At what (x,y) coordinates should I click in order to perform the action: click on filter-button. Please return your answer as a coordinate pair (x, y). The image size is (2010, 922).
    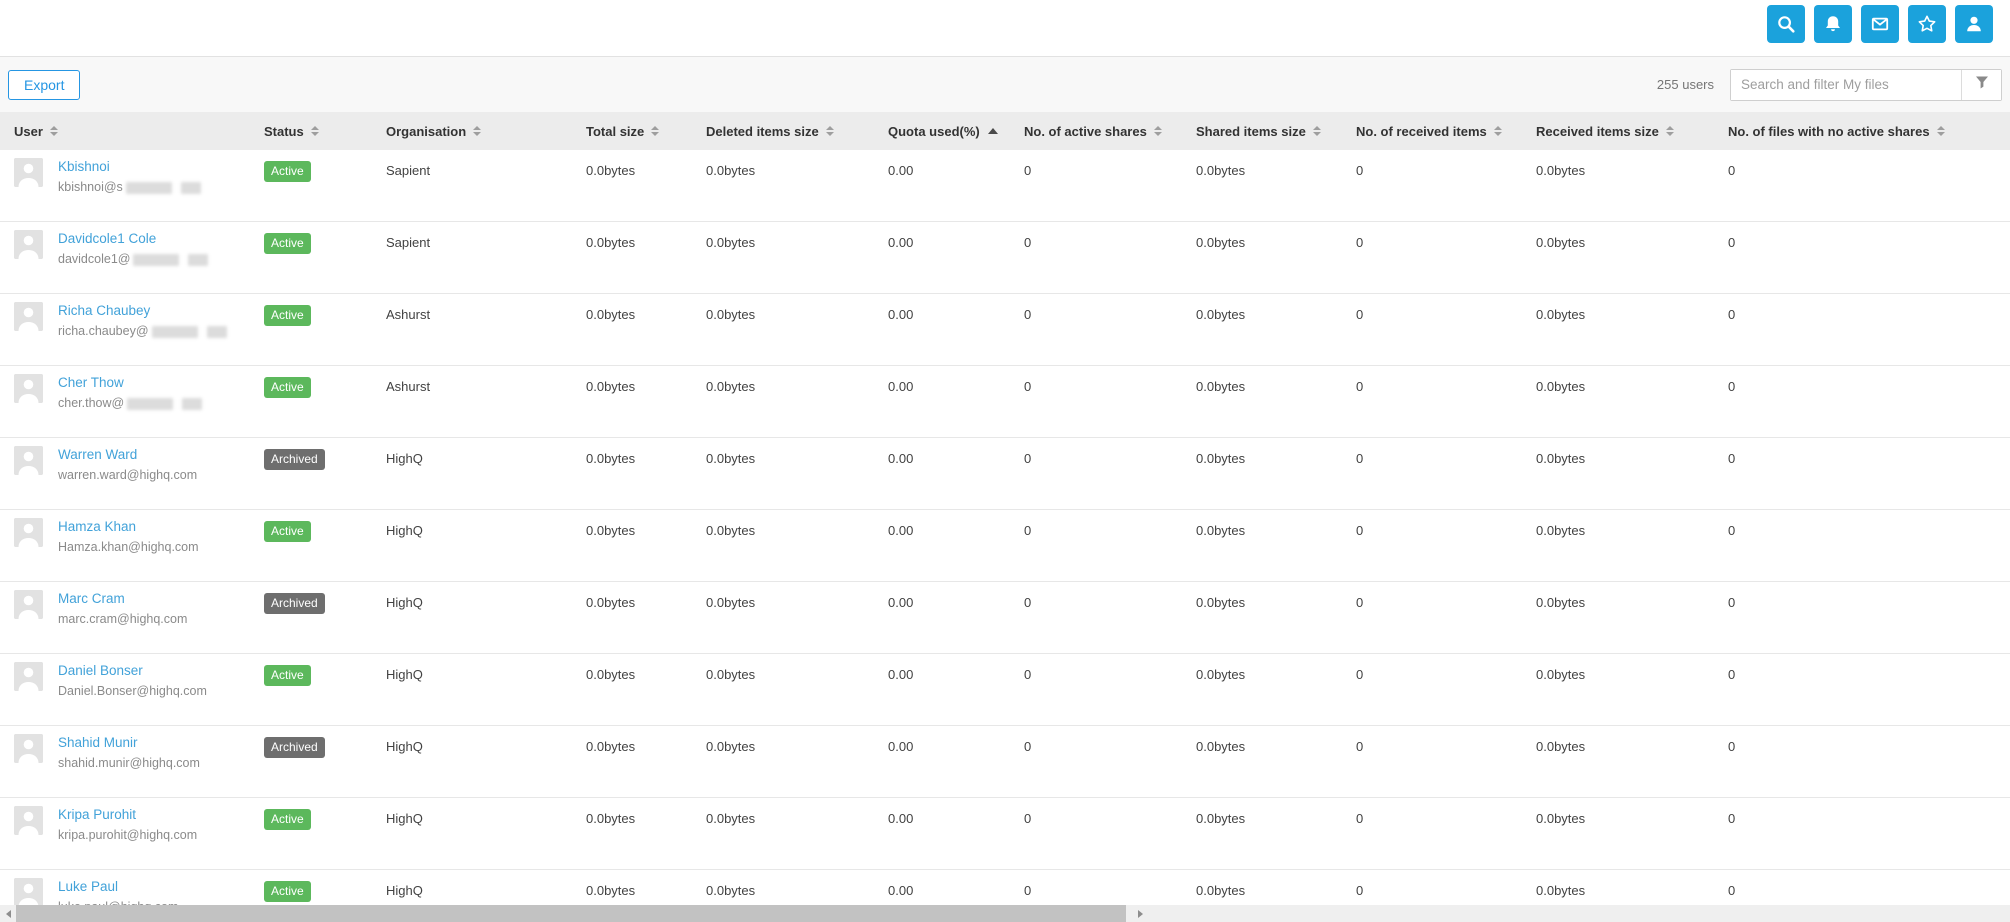
    Looking at the image, I should click on (1981, 84).